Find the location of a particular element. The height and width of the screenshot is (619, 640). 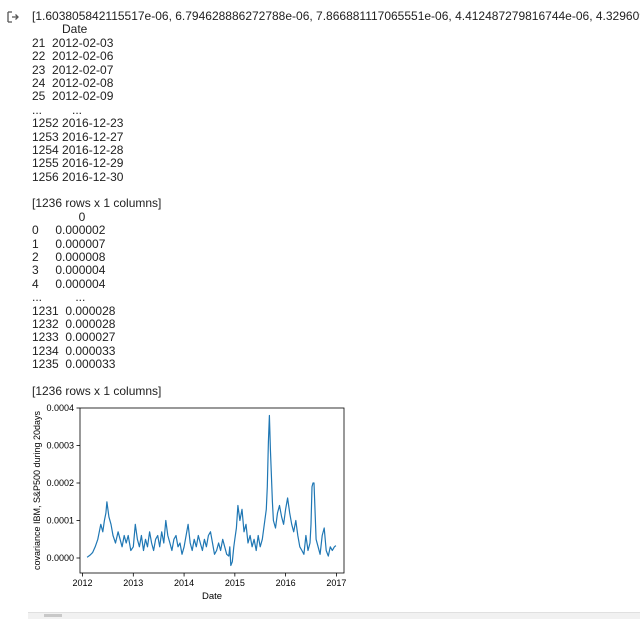

x-tick-label: 2012 is located at coordinates (83, 583).